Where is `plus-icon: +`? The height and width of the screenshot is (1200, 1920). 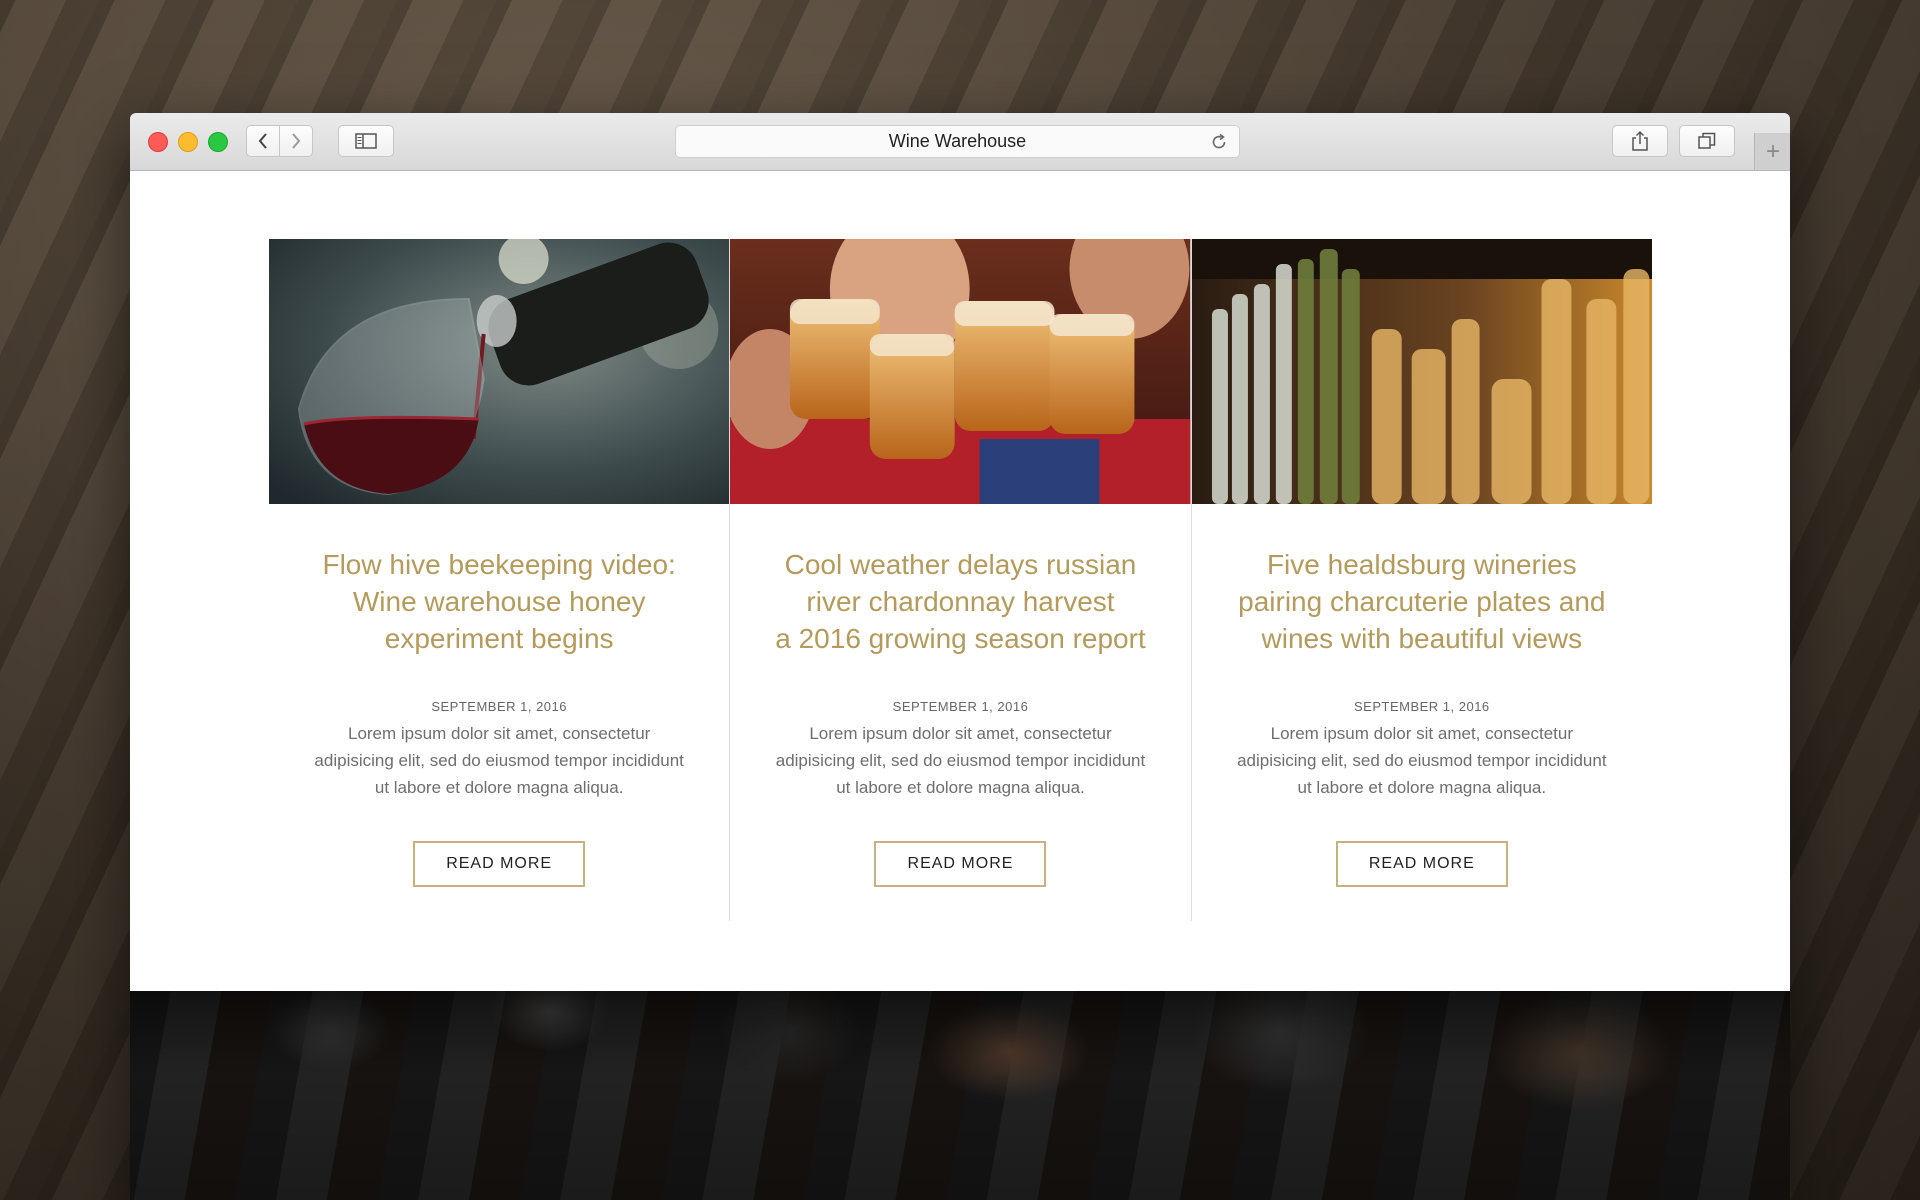 plus-icon: + is located at coordinates (1772, 151).